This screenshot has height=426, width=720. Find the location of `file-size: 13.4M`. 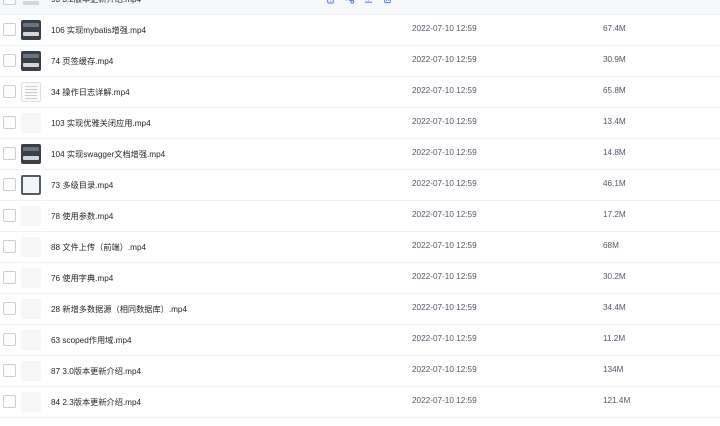

file-size: 13.4M is located at coordinates (614, 121).